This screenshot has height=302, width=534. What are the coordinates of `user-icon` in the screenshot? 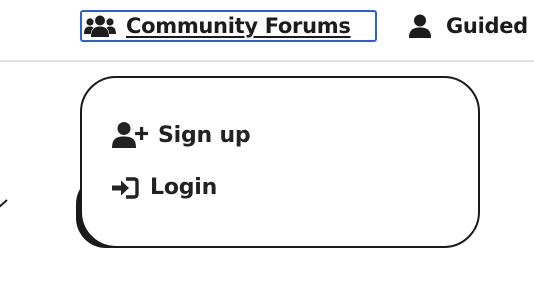 It's located at (420, 26).